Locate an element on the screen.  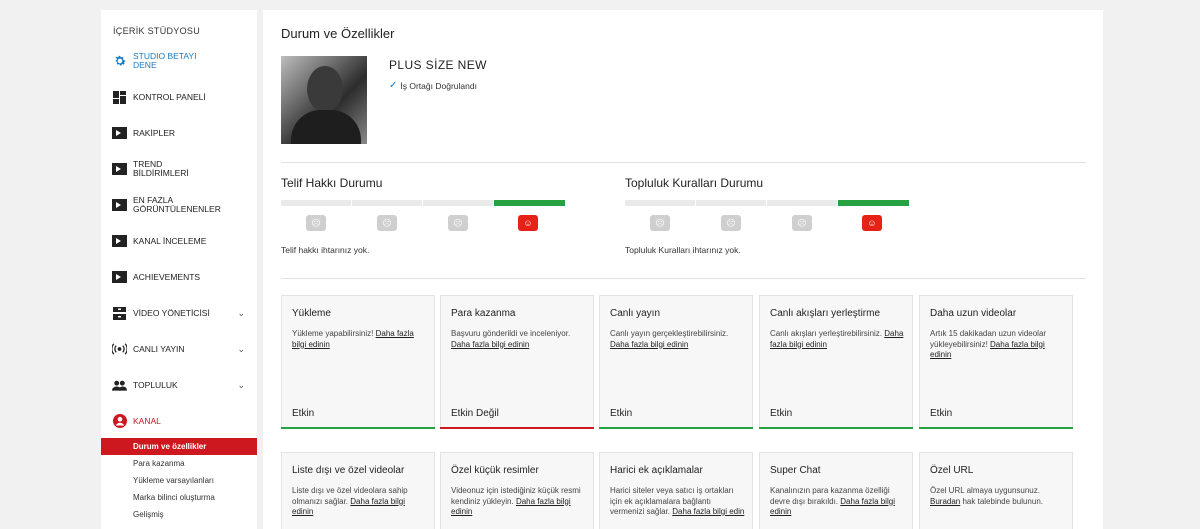
sidebar-item-label: KONTROL PANELİ is located at coordinates (169, 96).